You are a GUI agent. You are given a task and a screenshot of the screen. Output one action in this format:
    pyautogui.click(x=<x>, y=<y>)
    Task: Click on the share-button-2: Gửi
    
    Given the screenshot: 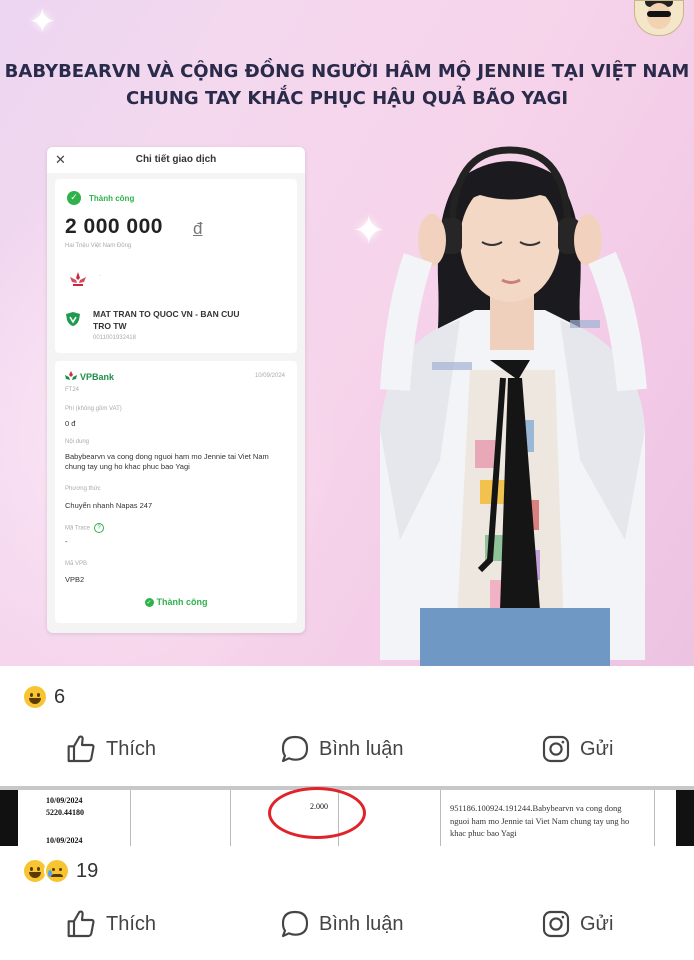 What is the action you would take?
    pyautogui.click(x=576, y=924)
    